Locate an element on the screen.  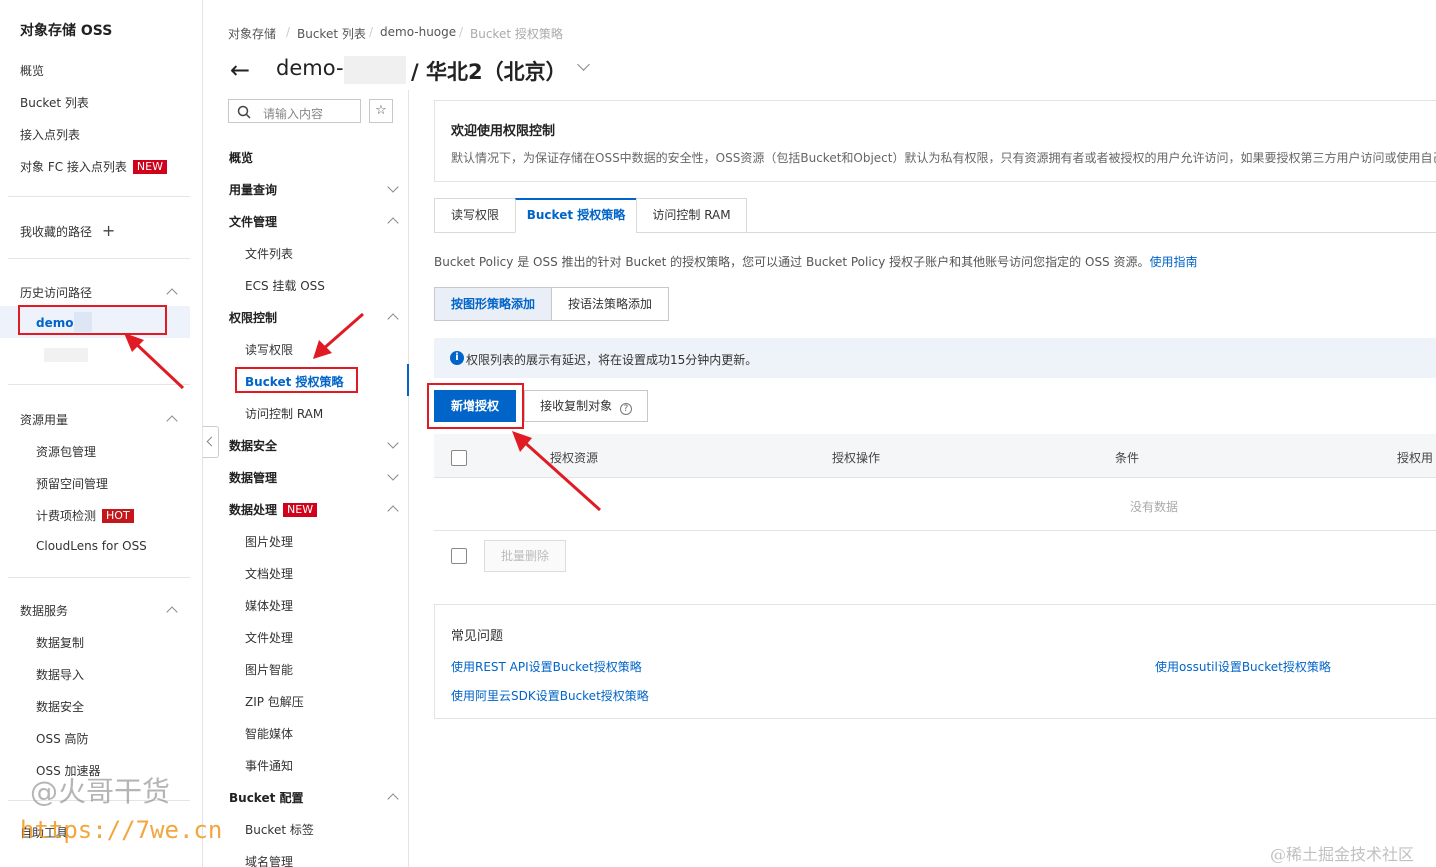
tab-rw-permission: 读写权限 is located at coordinates (475, 215).